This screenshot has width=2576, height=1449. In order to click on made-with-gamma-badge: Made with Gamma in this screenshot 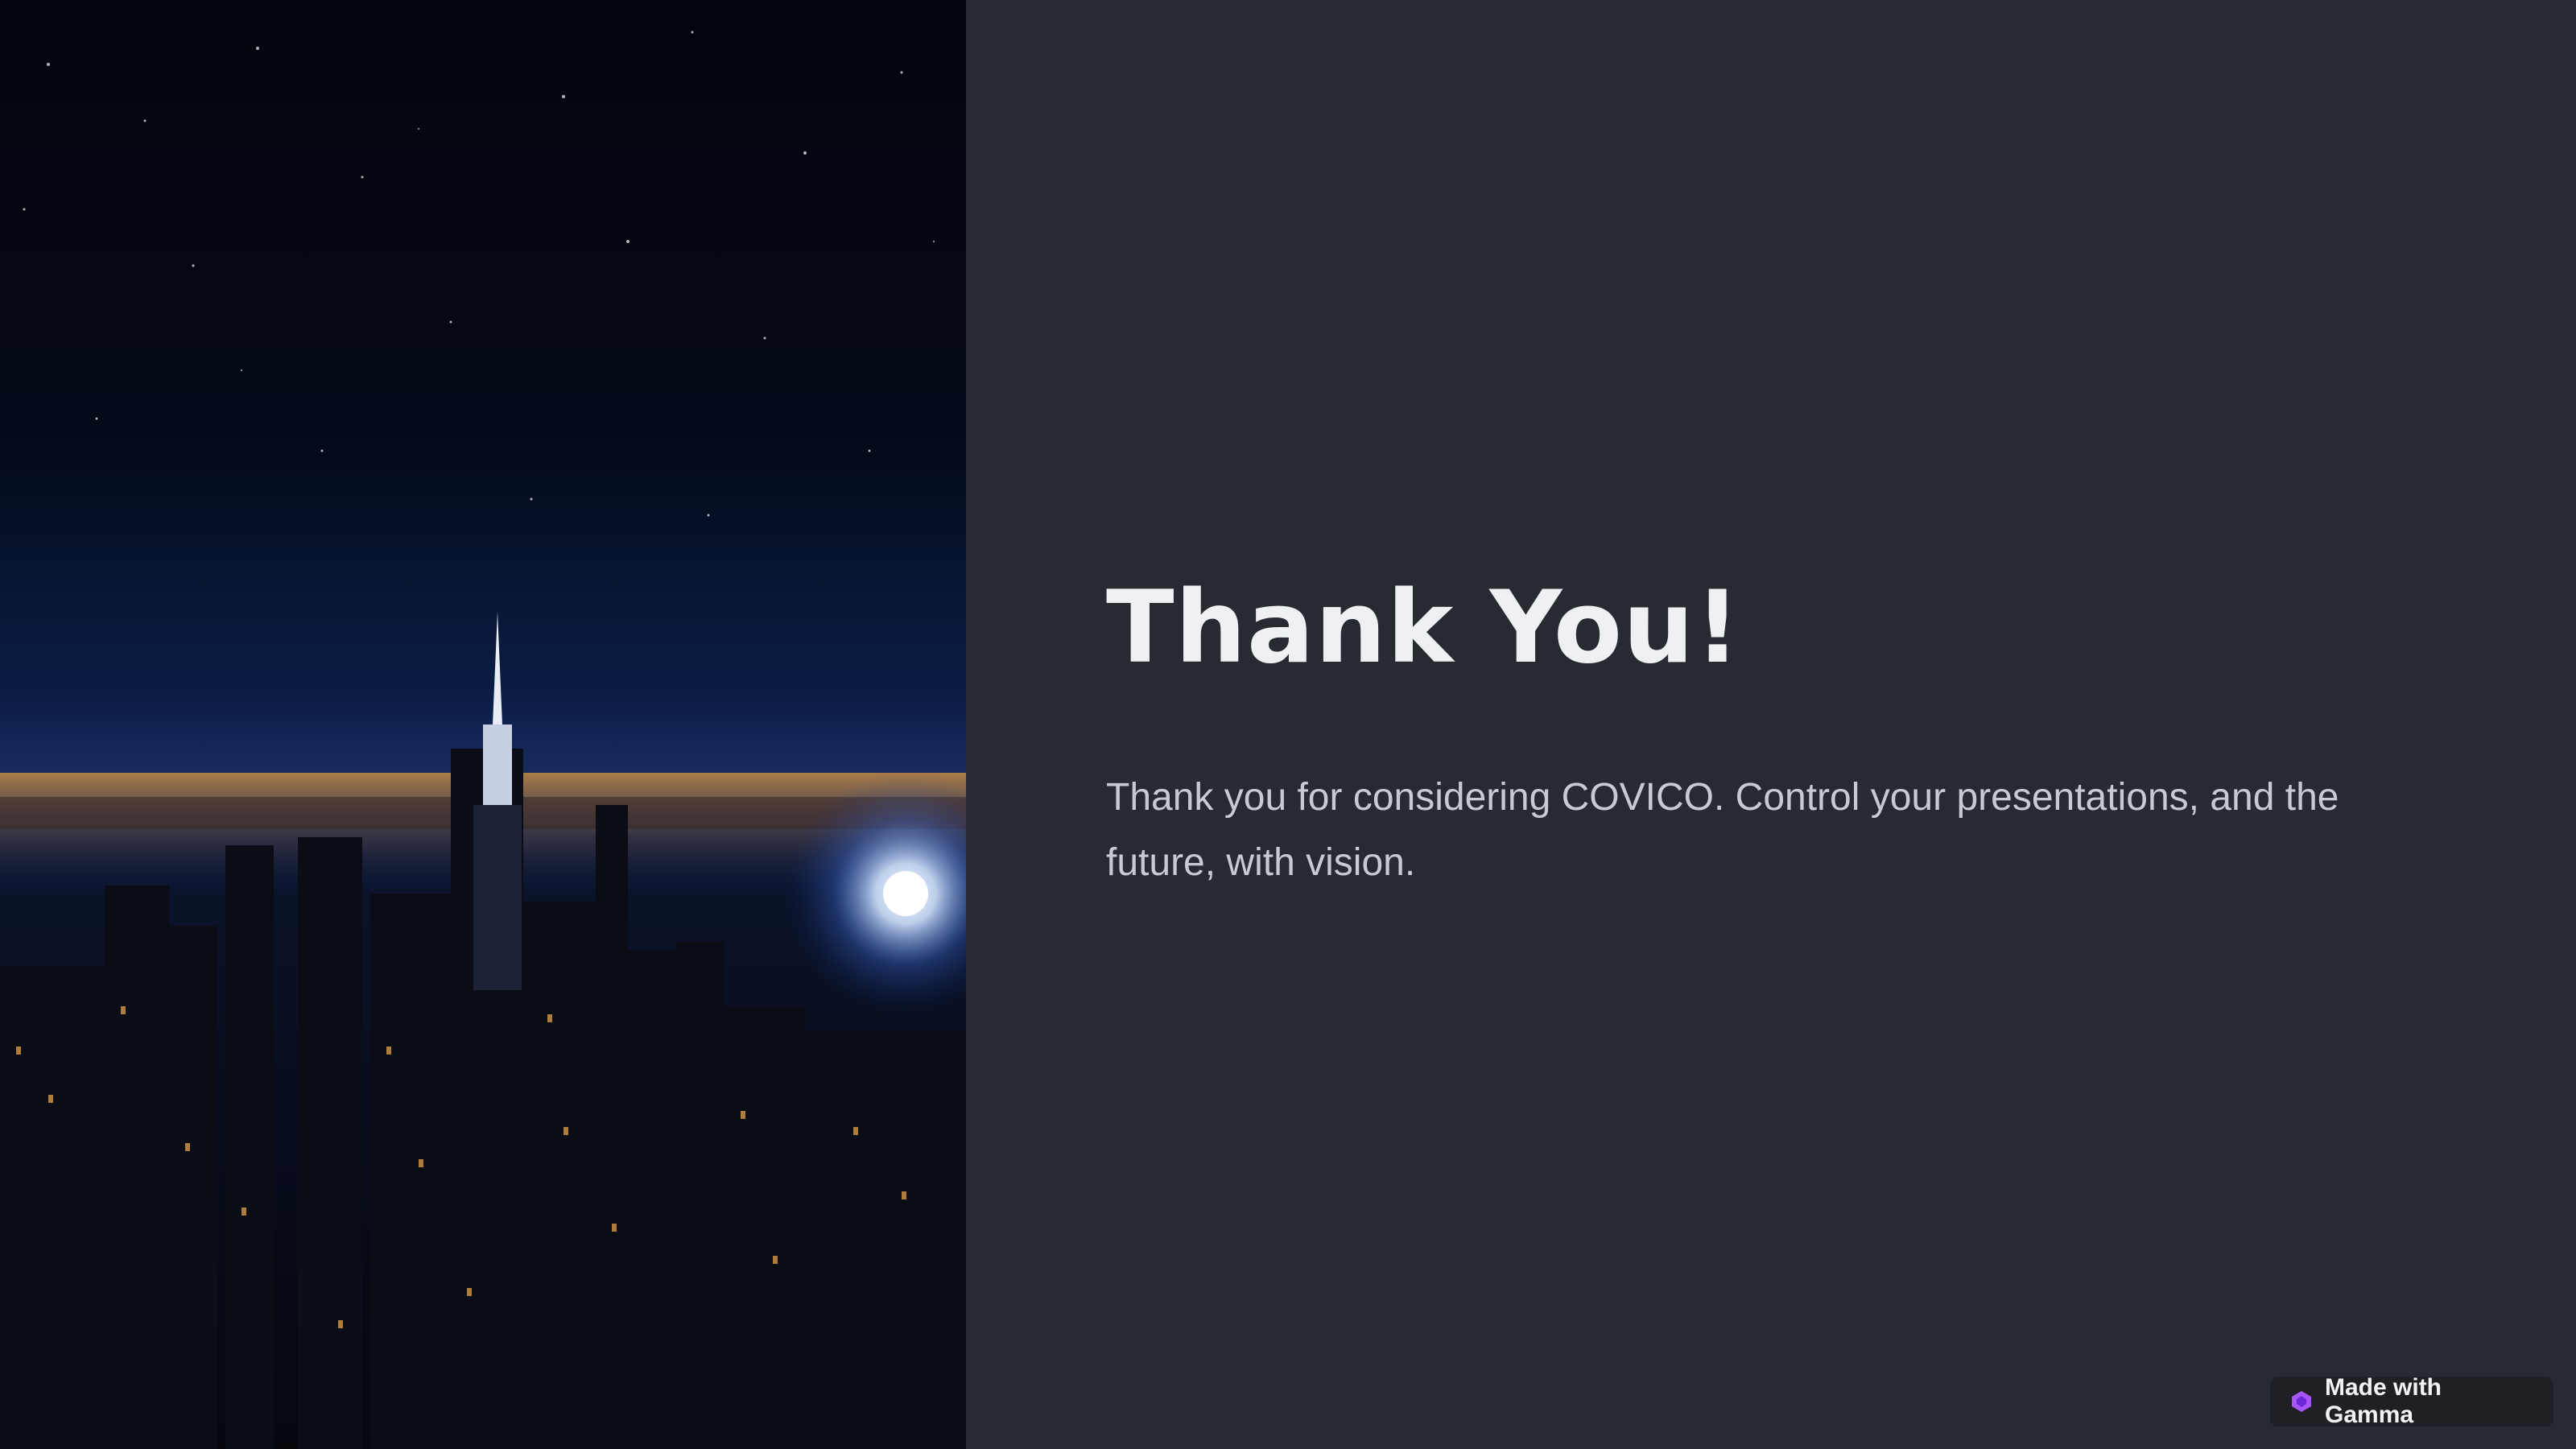, I will do `click(2411, 1401)`.